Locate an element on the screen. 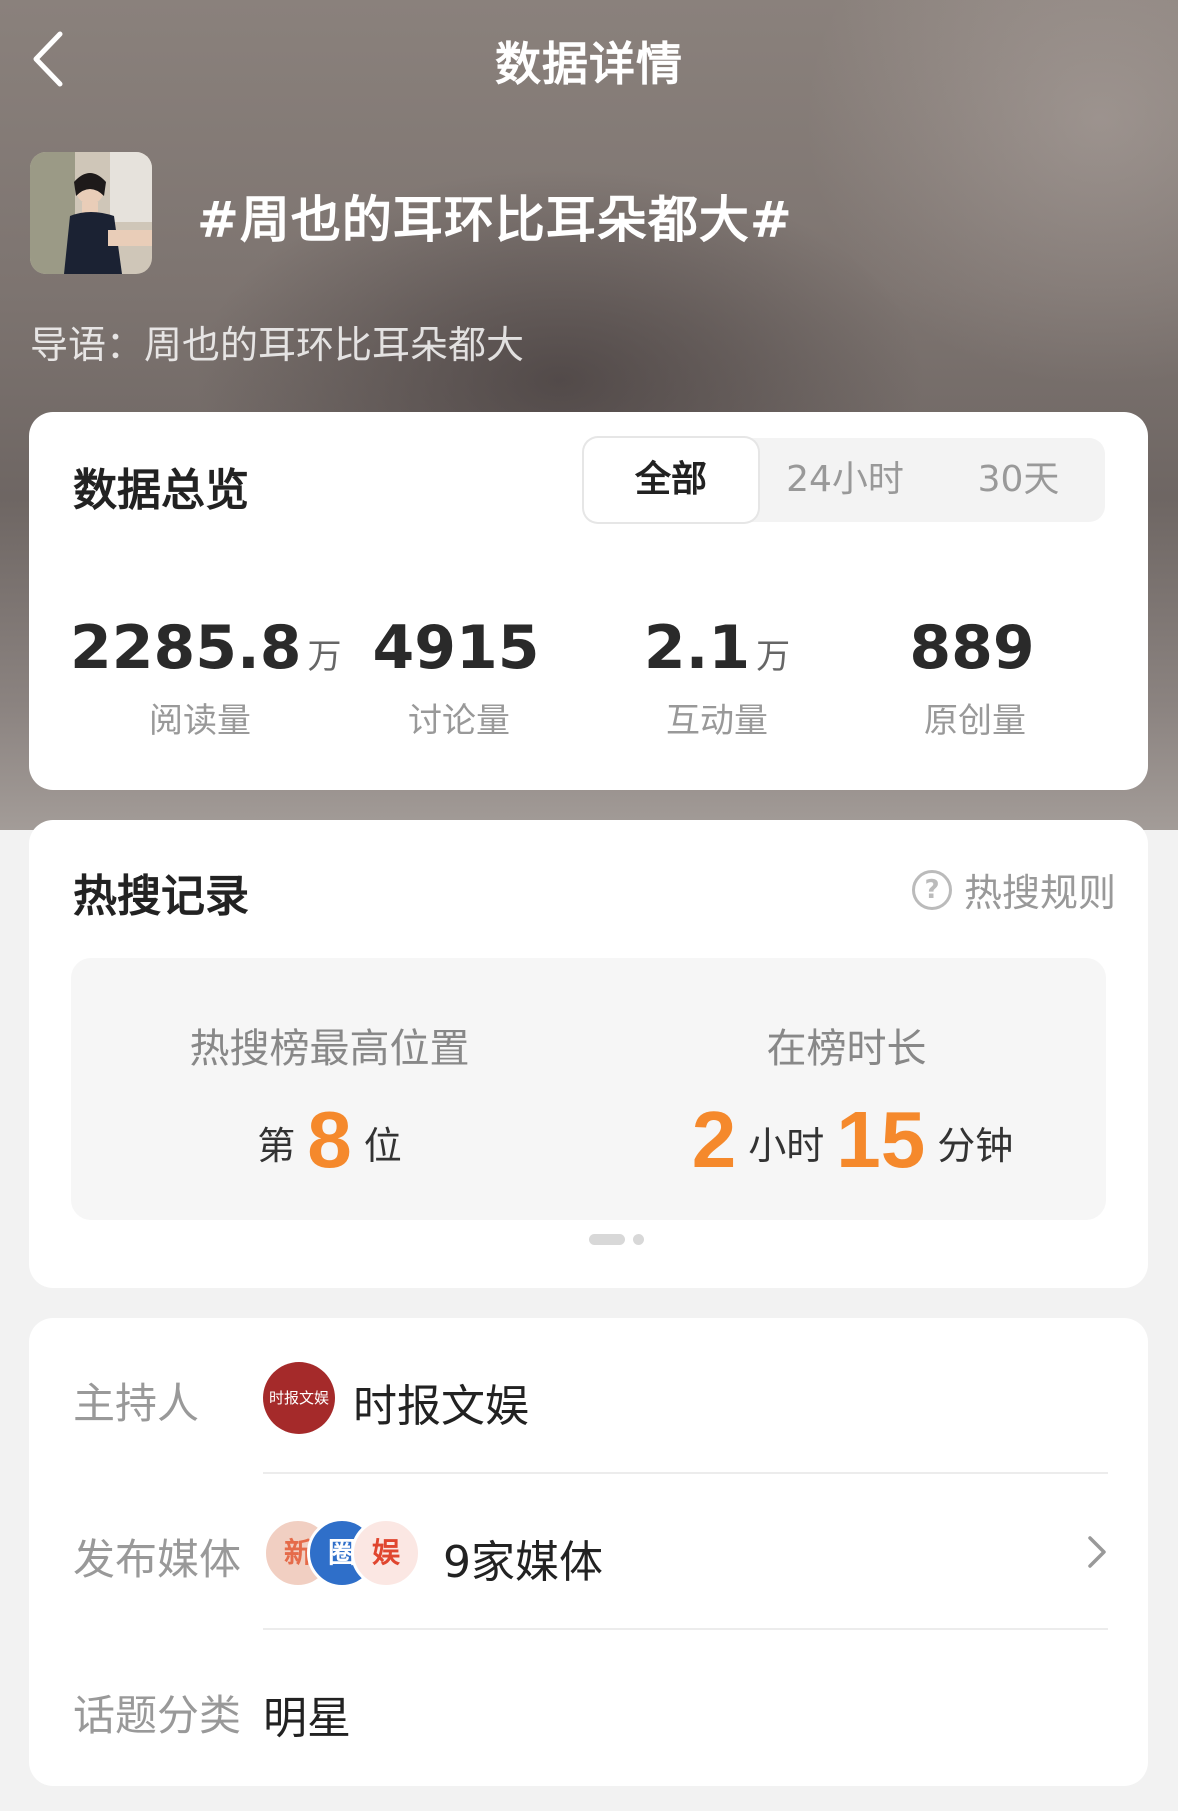 Image resolution: width=1178 pixels, height=1811 pixels. stat-reads: 2285.8 万 阅读量 is located at coordinates (206, 677).